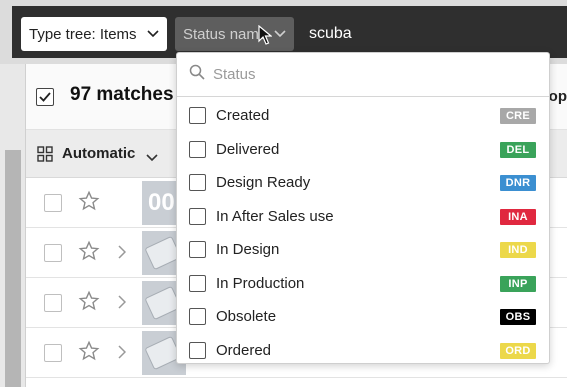  I want to click on status-option-ina: In After Sales use INA, so click(363, 217).